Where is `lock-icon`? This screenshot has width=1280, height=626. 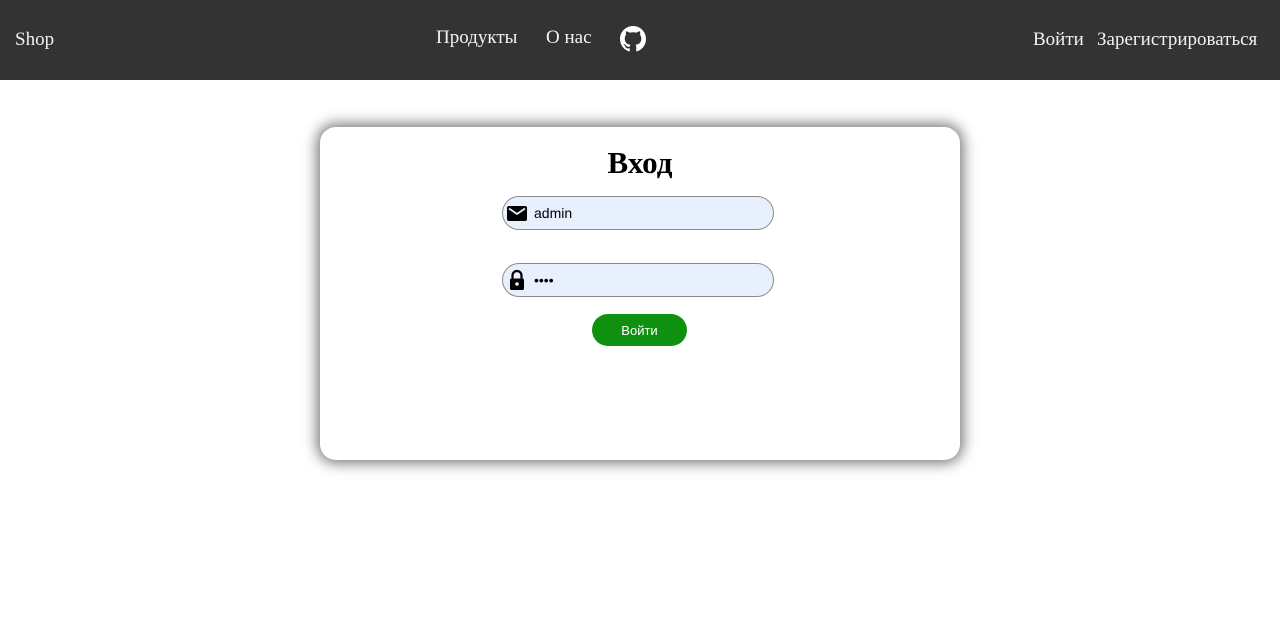
lock-icon is located at coordinates (517, 280).